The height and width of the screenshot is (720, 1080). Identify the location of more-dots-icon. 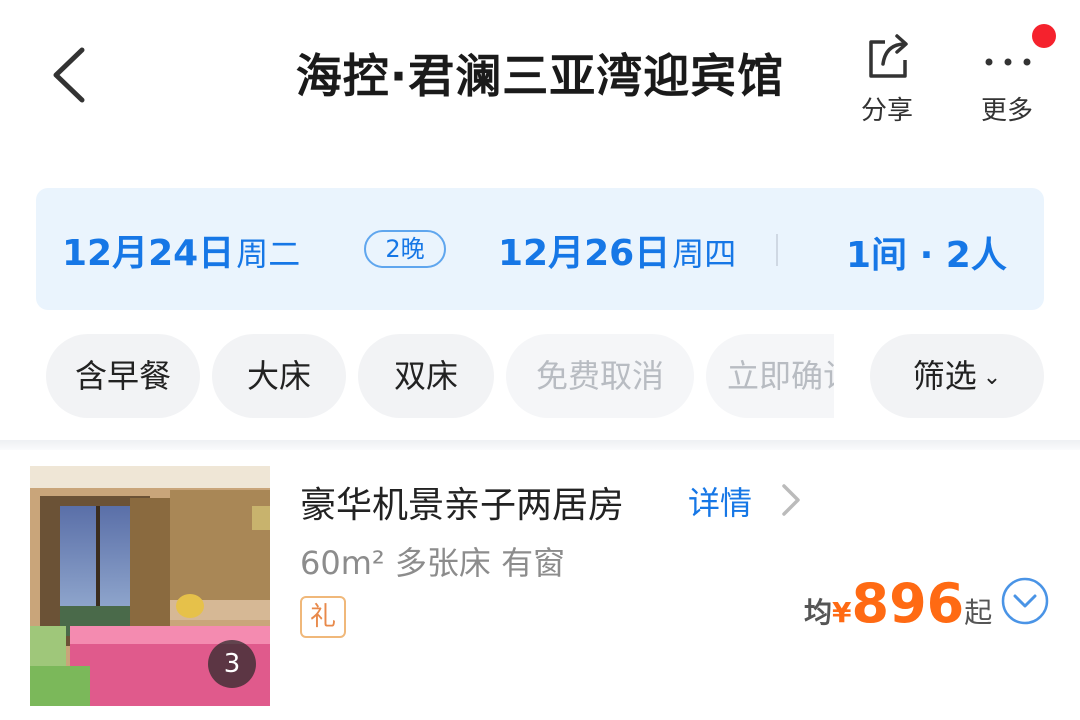
(1008, 62).